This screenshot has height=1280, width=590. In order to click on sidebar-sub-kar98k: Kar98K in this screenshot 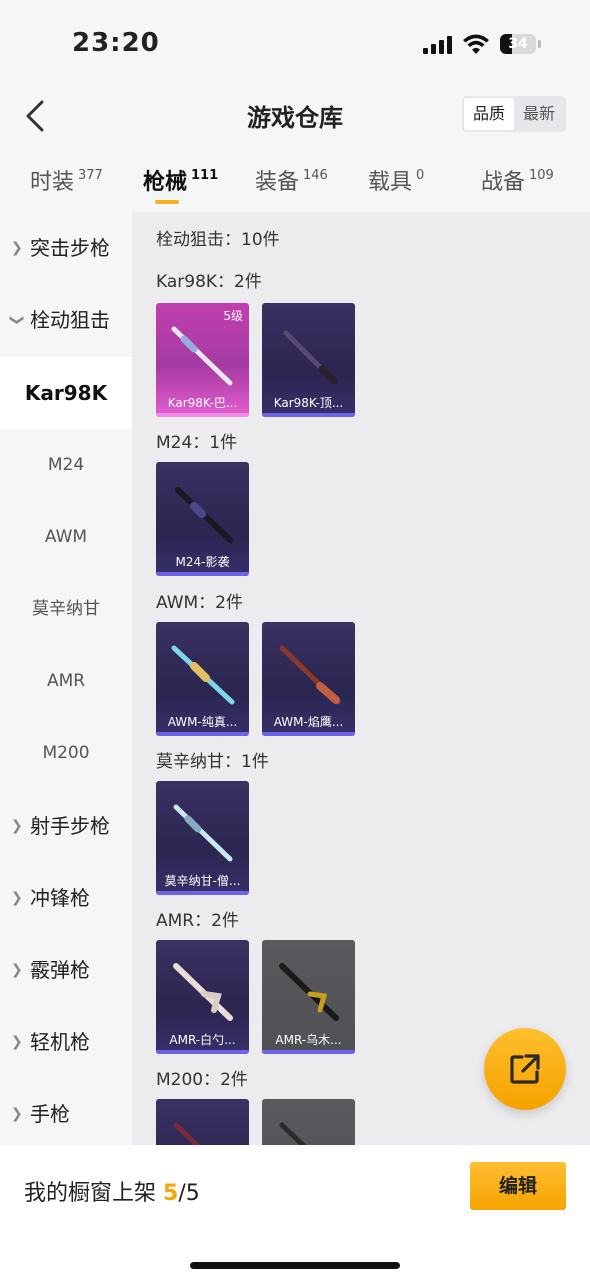, I will do `click(66, 393)`.